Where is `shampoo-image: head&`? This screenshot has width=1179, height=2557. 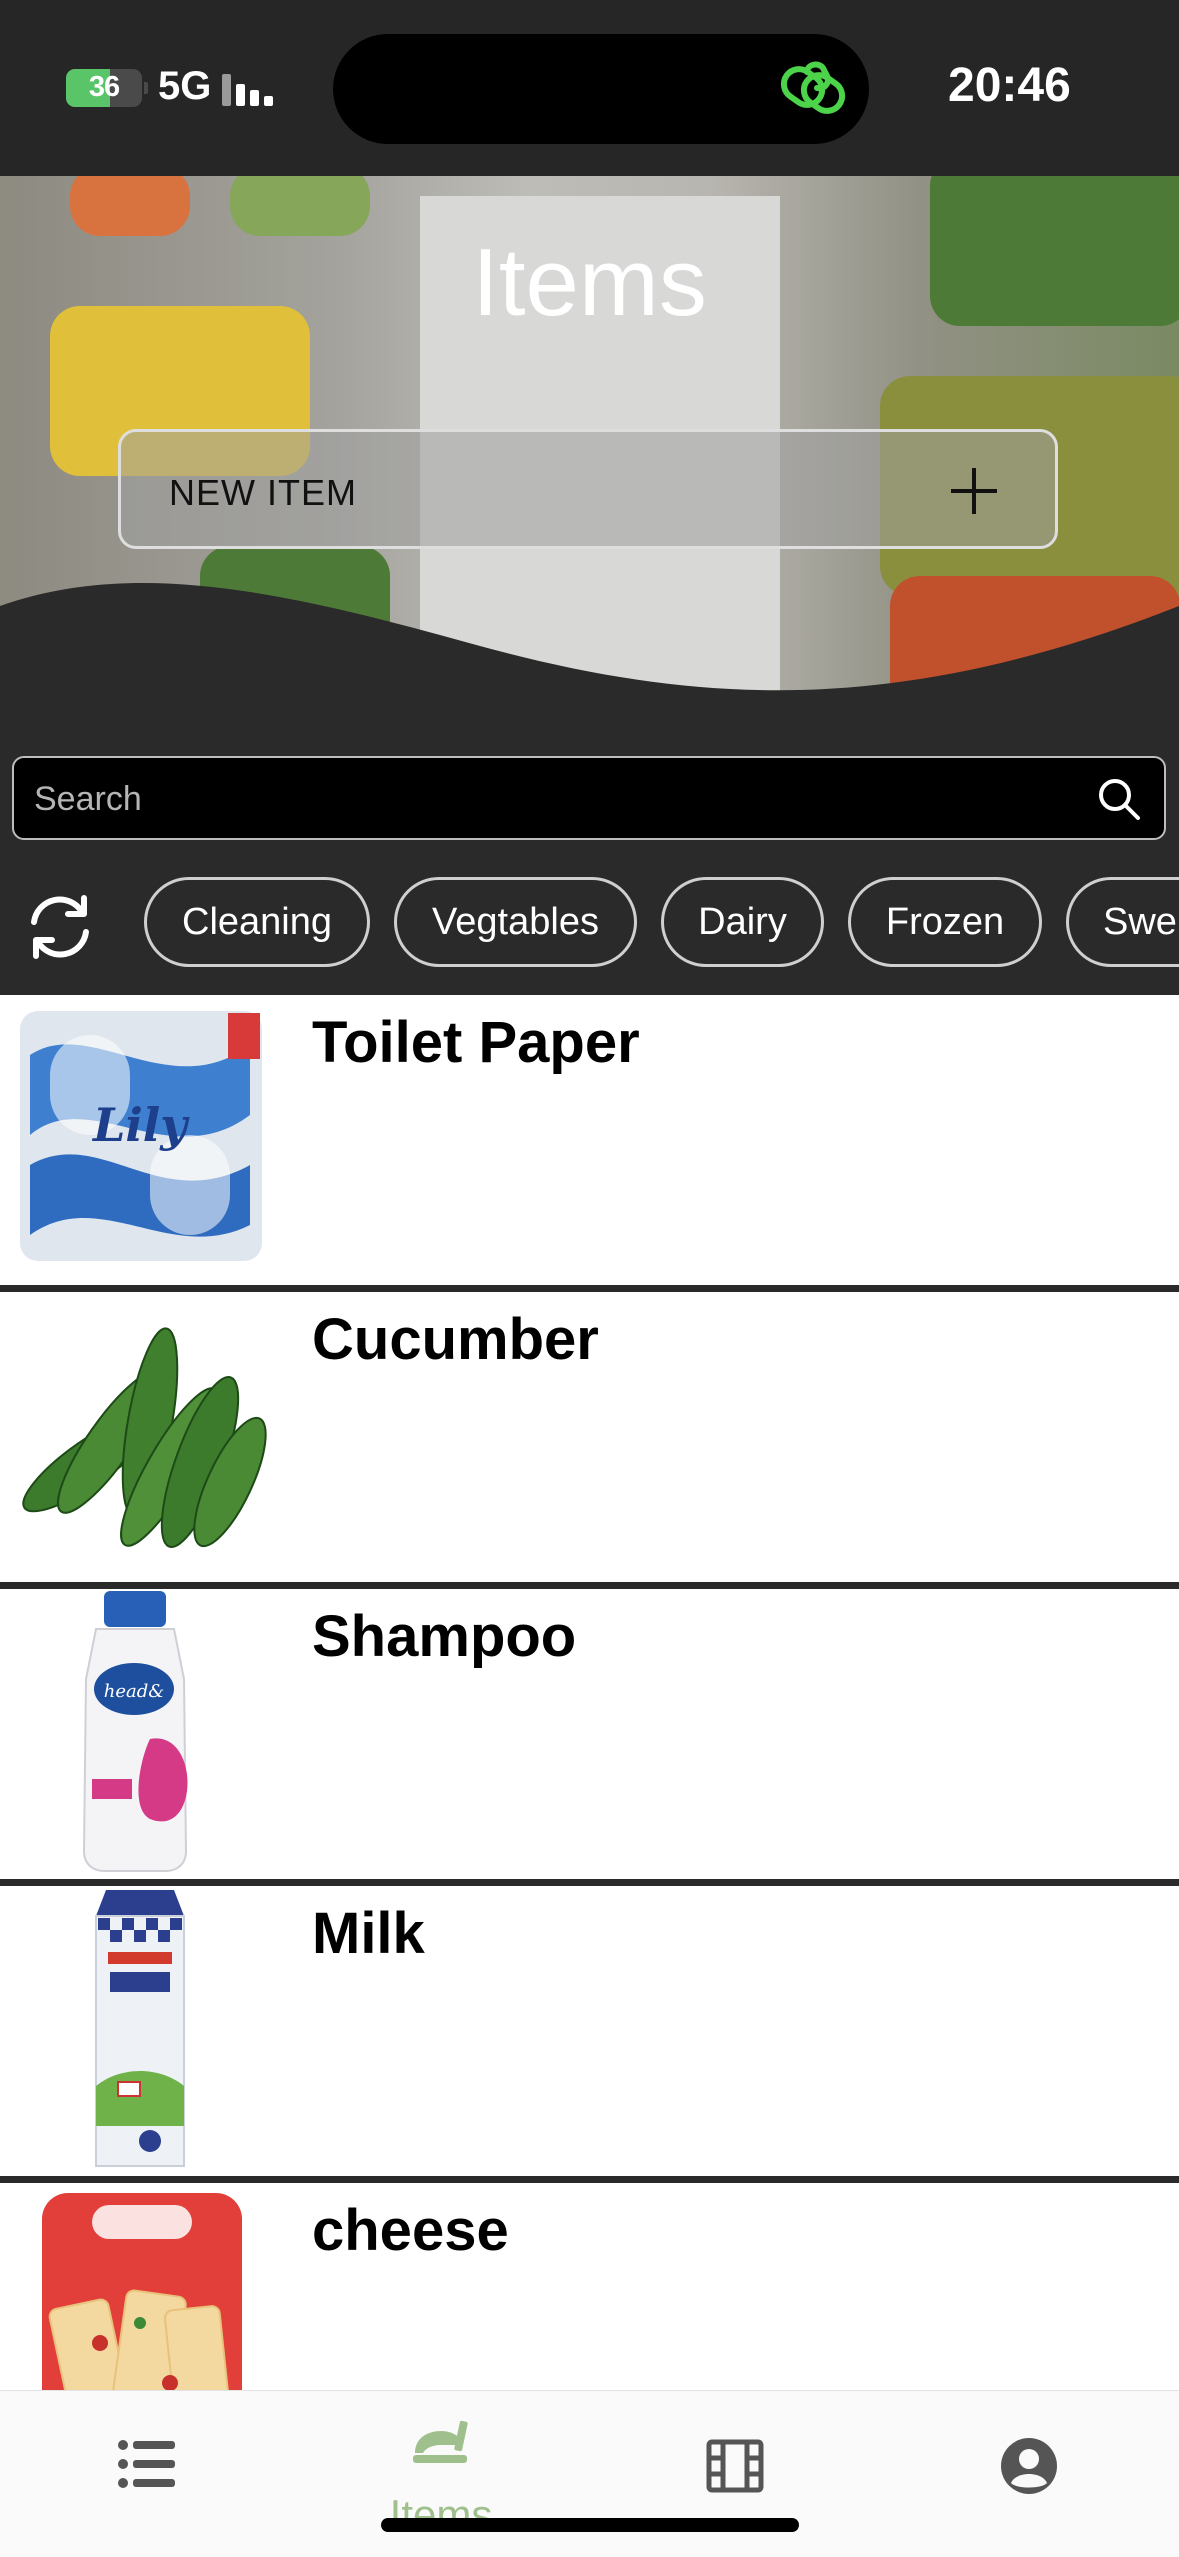
shampoo-image: head& is located at coordinates (142, 1731).